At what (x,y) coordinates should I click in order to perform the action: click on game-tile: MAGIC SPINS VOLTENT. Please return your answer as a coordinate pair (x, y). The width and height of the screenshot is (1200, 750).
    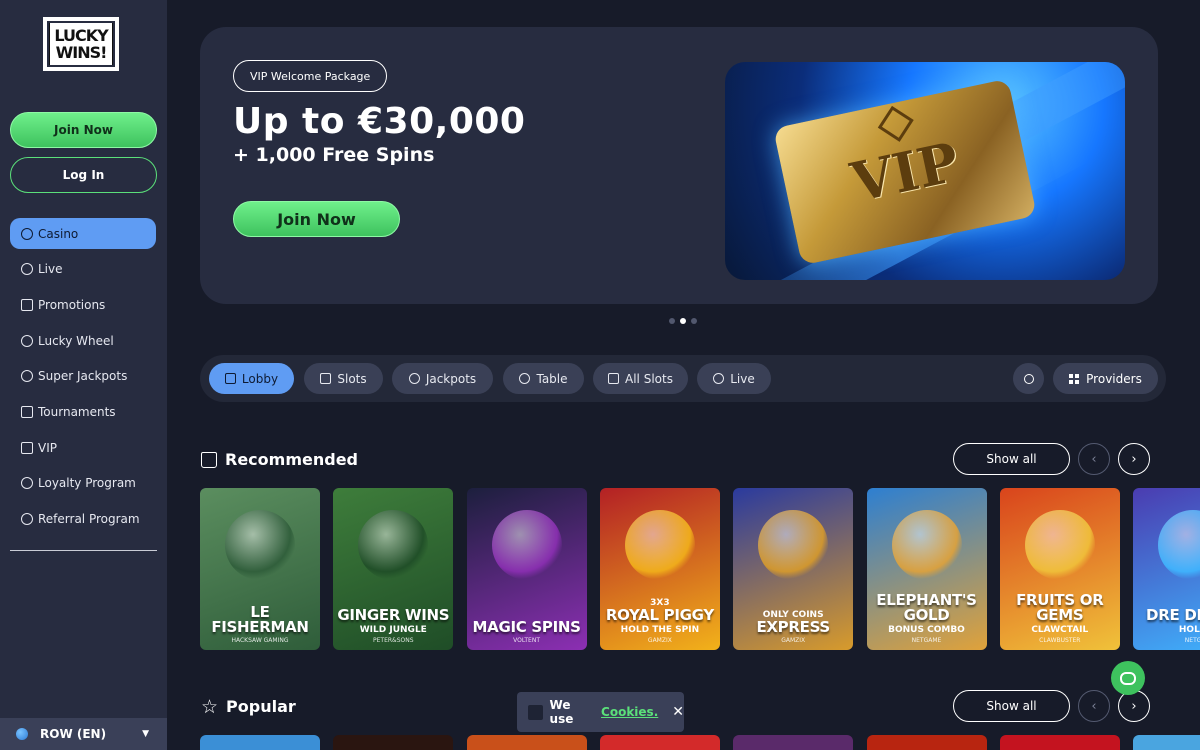
    Looking at the image, I should click on (526, 569).